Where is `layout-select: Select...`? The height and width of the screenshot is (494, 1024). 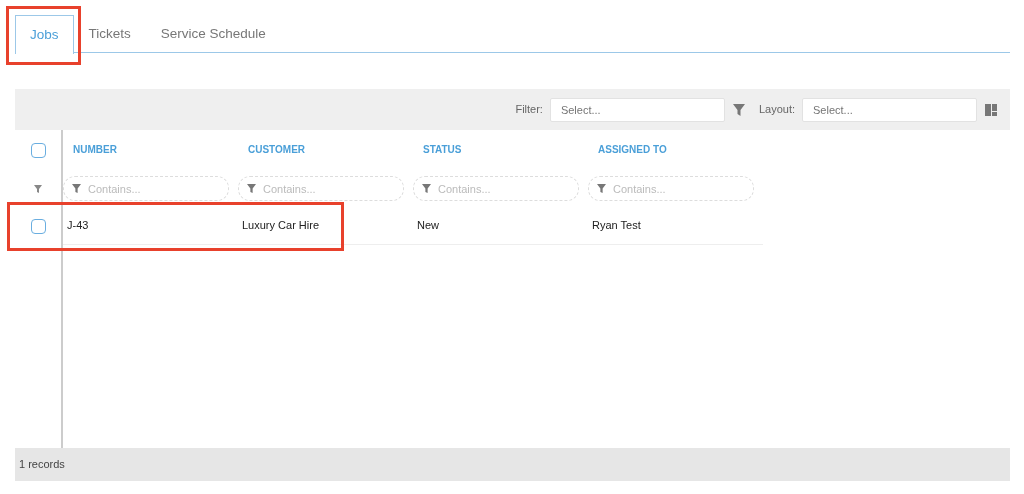
layout-select: Select... is located at coordinates (889, 109).